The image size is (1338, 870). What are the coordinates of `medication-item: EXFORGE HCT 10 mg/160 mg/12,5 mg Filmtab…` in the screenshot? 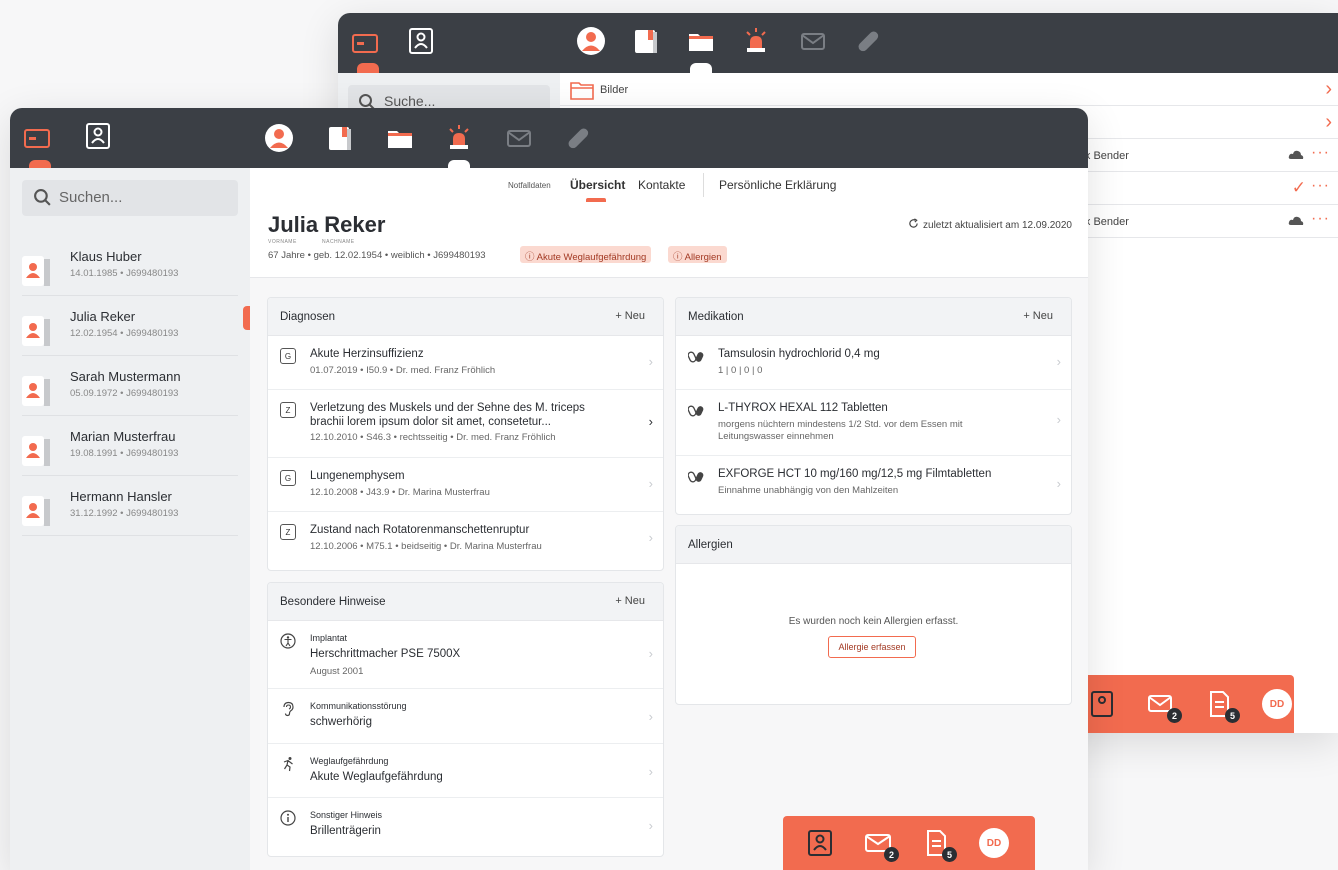 It's located at (873, 485).